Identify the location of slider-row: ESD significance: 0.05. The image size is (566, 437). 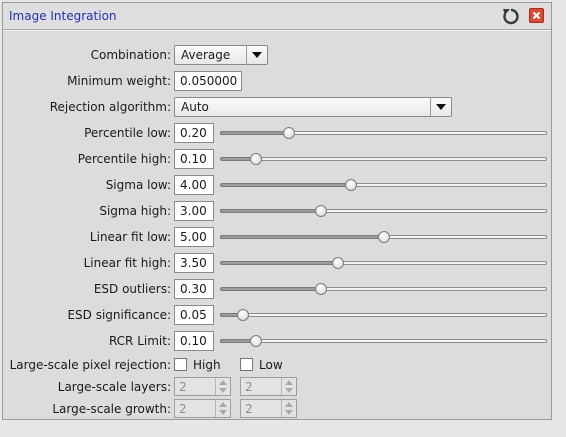
(277, 316).